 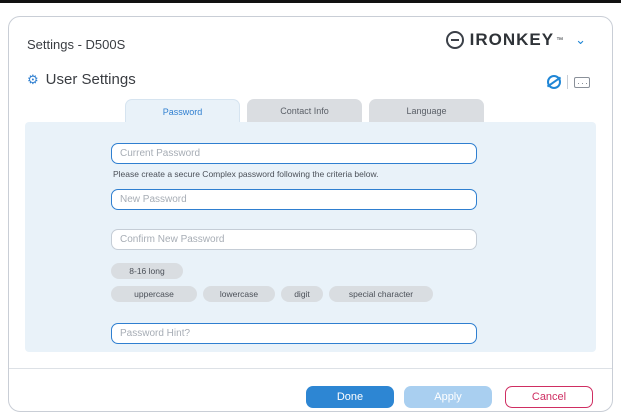 I want to click on tab-contact-info: Contact Info, so click(x=304, y=111).